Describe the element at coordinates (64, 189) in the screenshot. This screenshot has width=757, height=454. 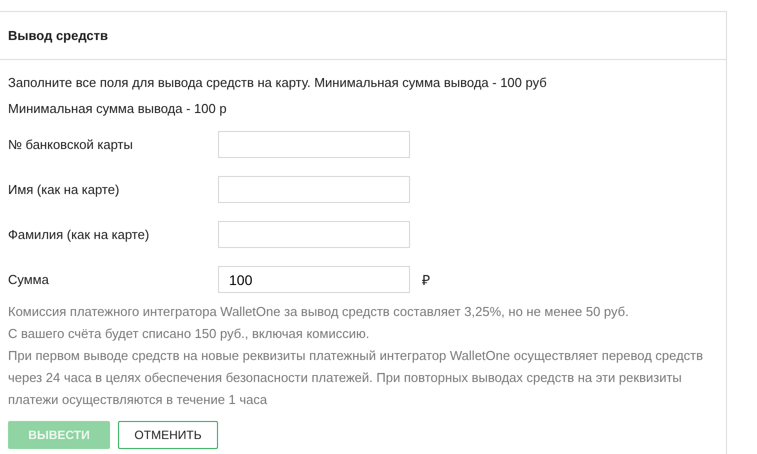
I see `field-label: Имя (как на карте)` at that location.